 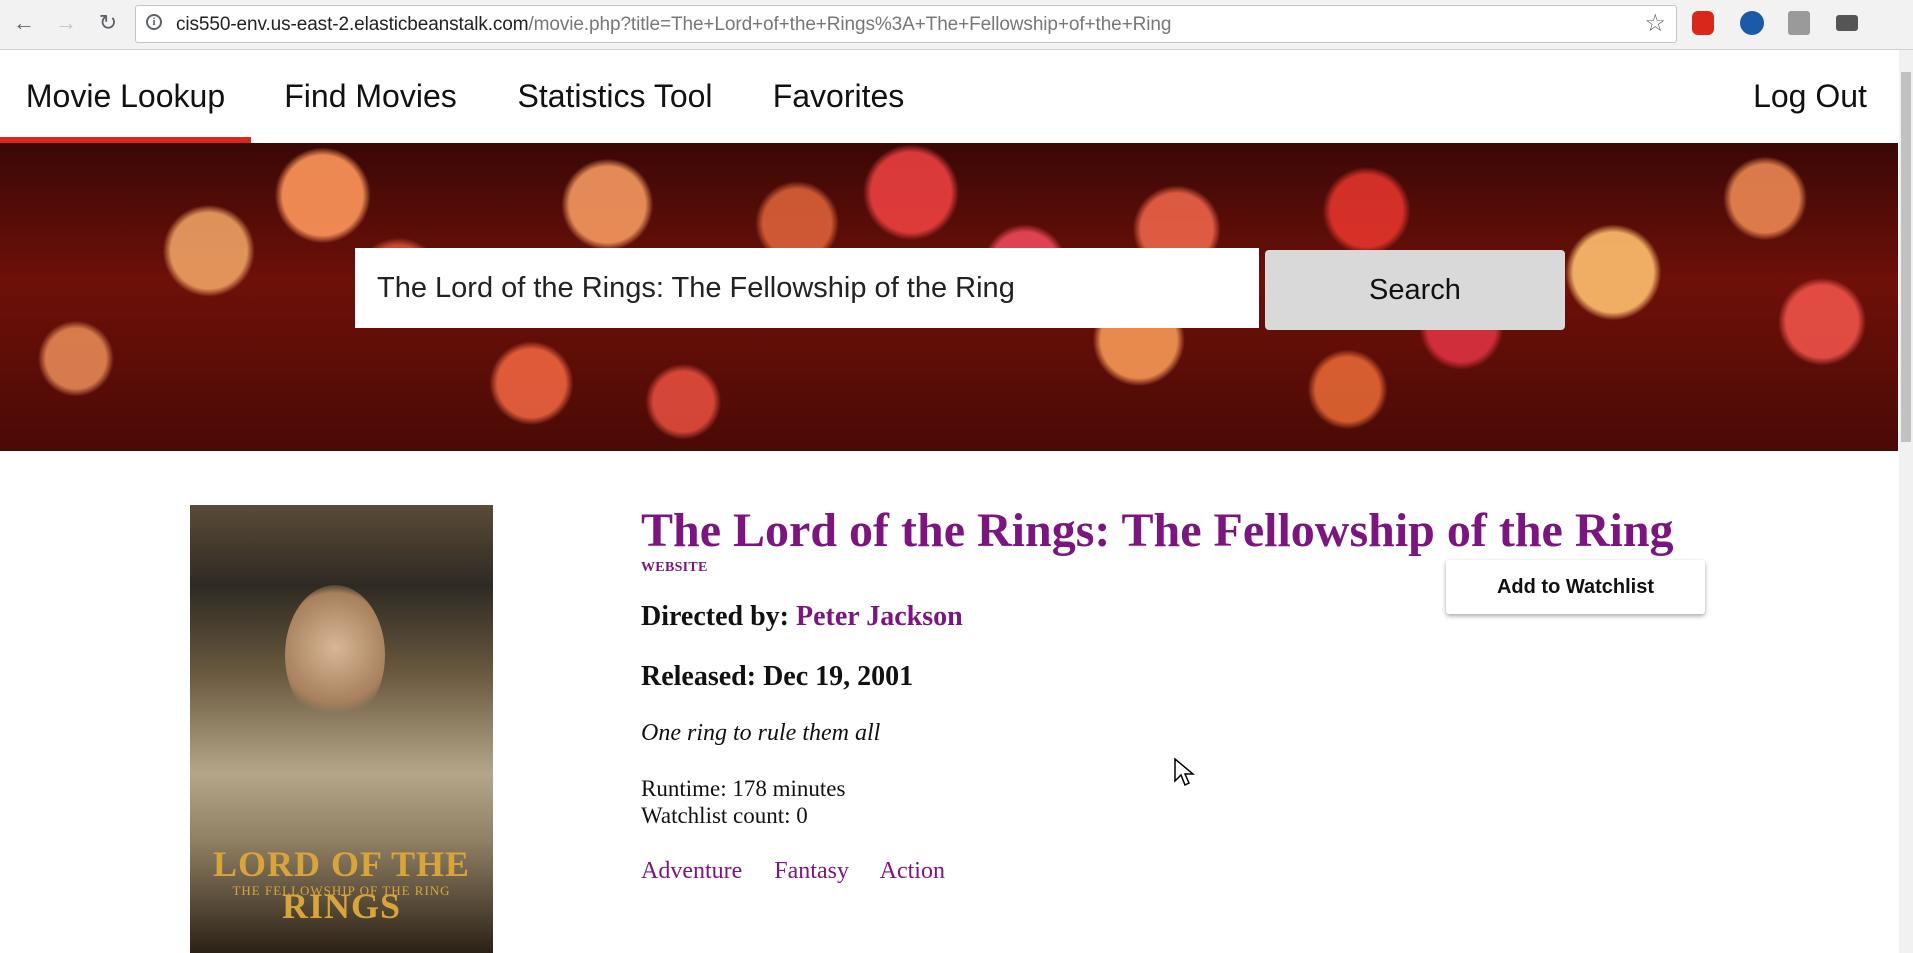 I want to click on tab-favorites: Favorites, so click(x=838, y=96).